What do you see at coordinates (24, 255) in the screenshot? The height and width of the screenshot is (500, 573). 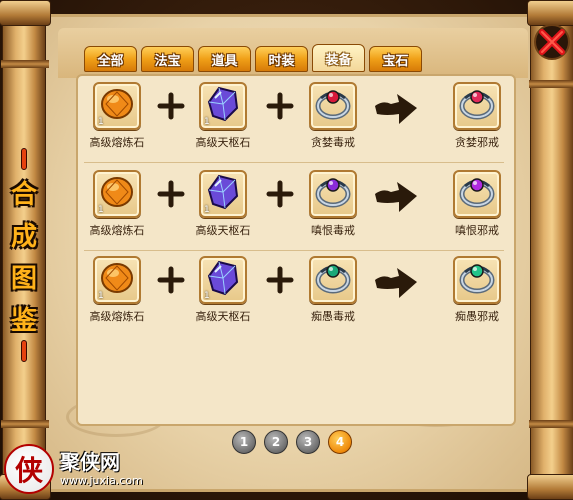 I see `side-title: 合 成 图 鉴` at bounding box center [24, 255].